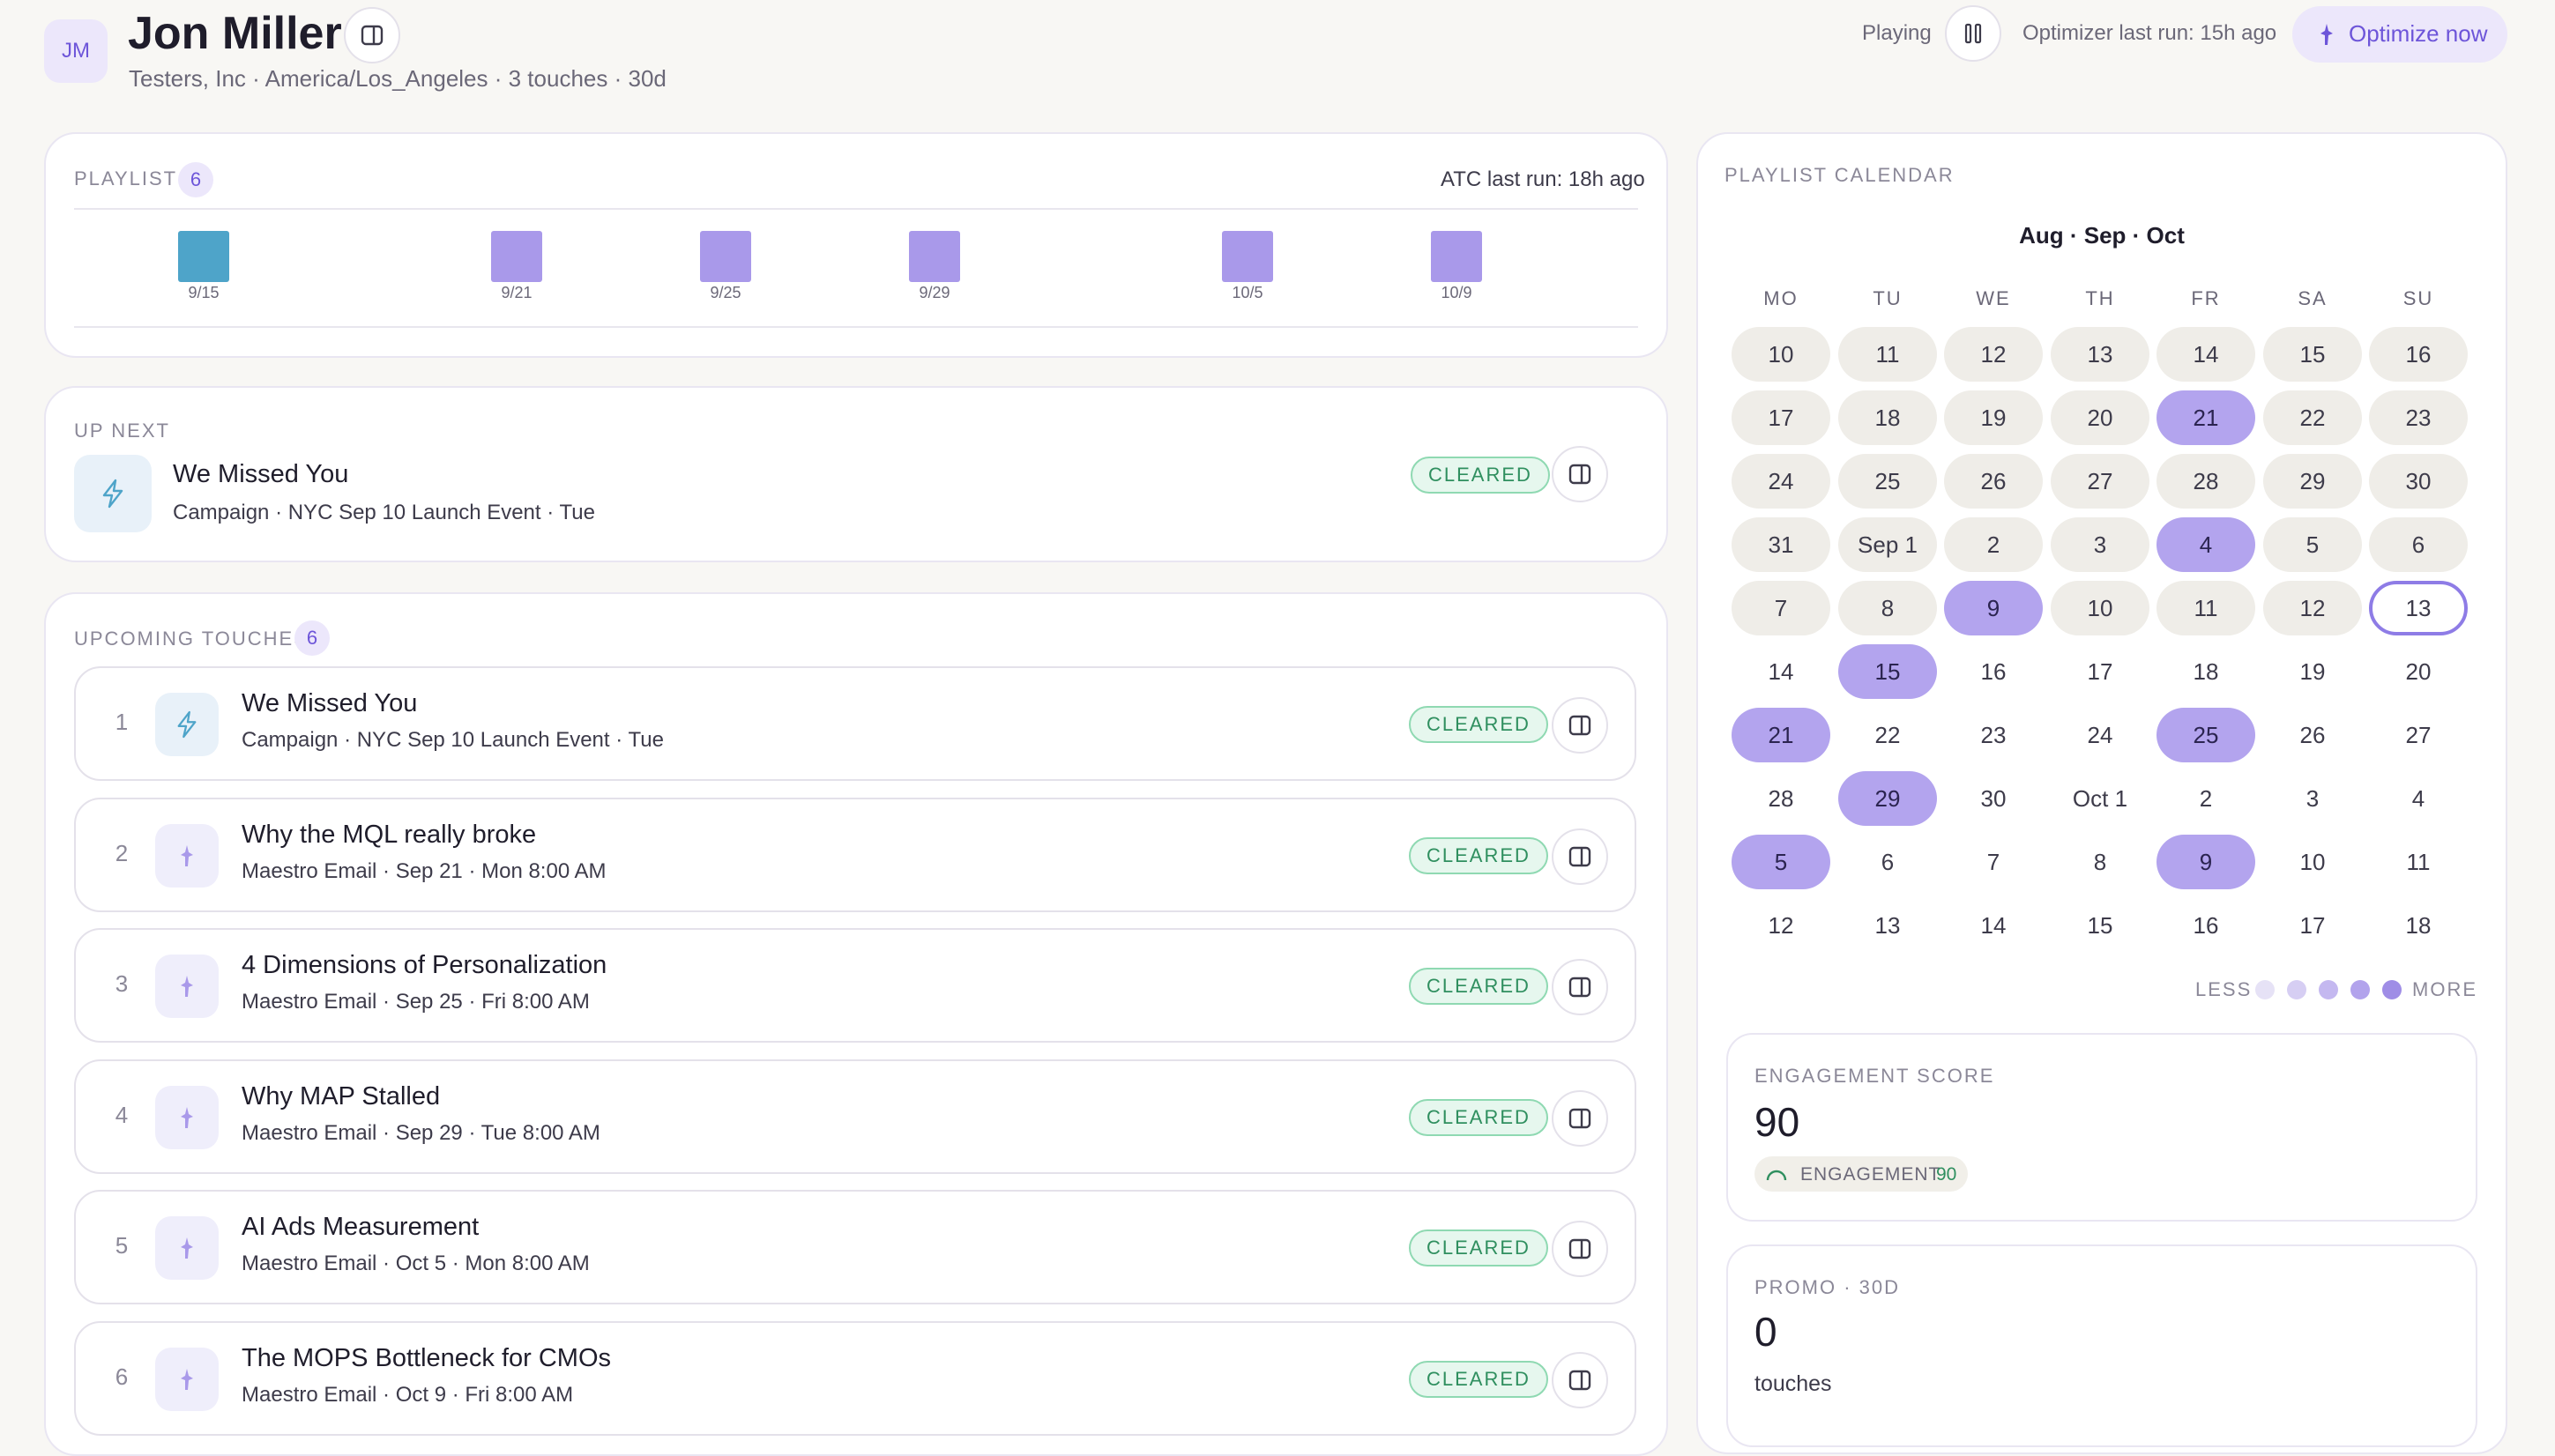 This screenshot has width=2555, height=1456. I want to click on panel-icon, so click(1579, 1380).